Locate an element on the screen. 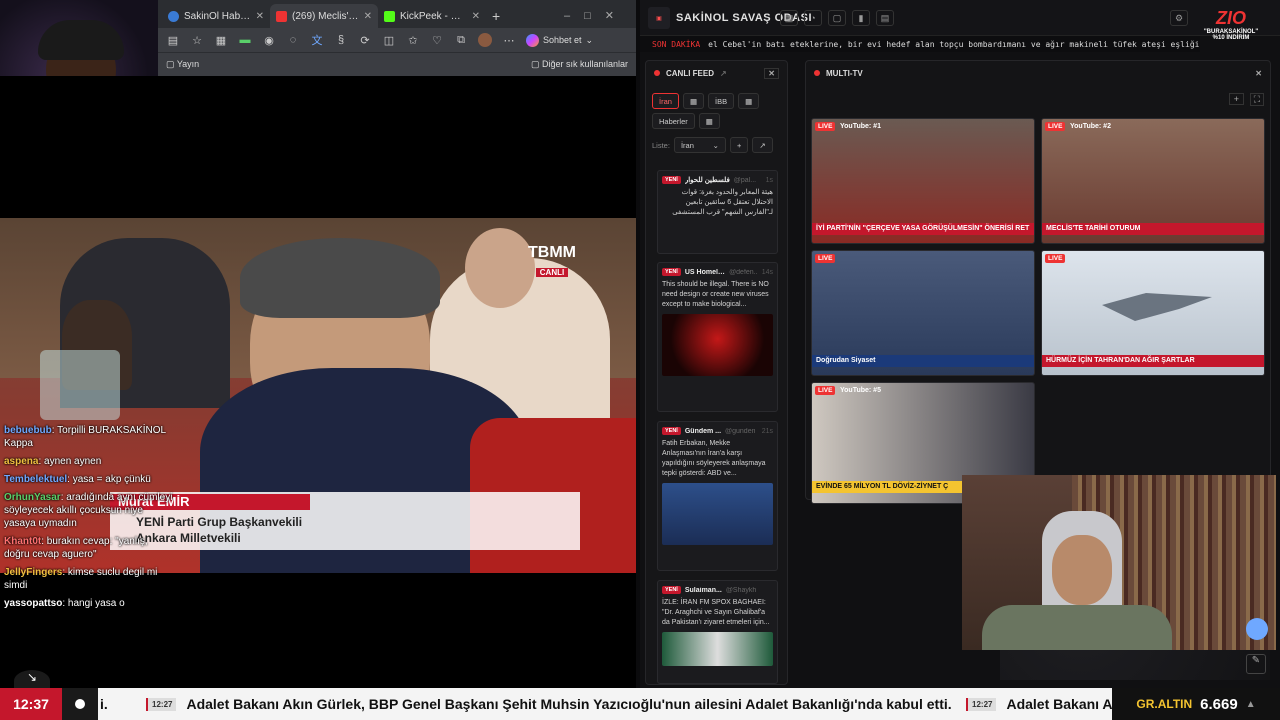  copilot-button: Sohbet et ⌄ is located at coordinates (560, 40).